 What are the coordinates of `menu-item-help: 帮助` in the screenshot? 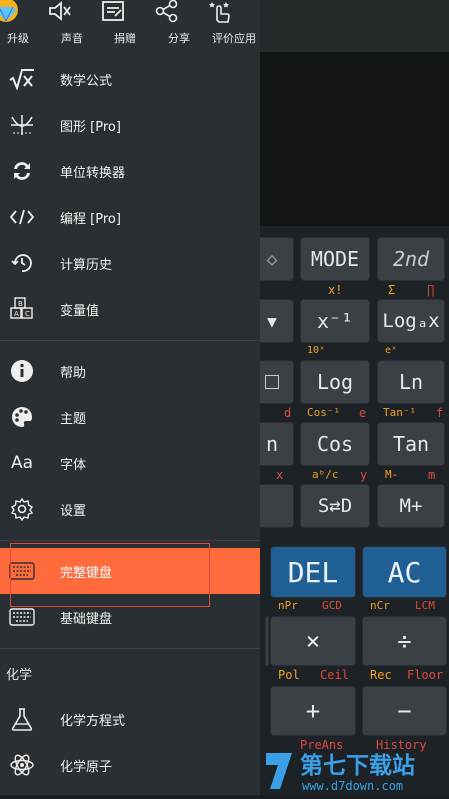 It's located at (130, 371).